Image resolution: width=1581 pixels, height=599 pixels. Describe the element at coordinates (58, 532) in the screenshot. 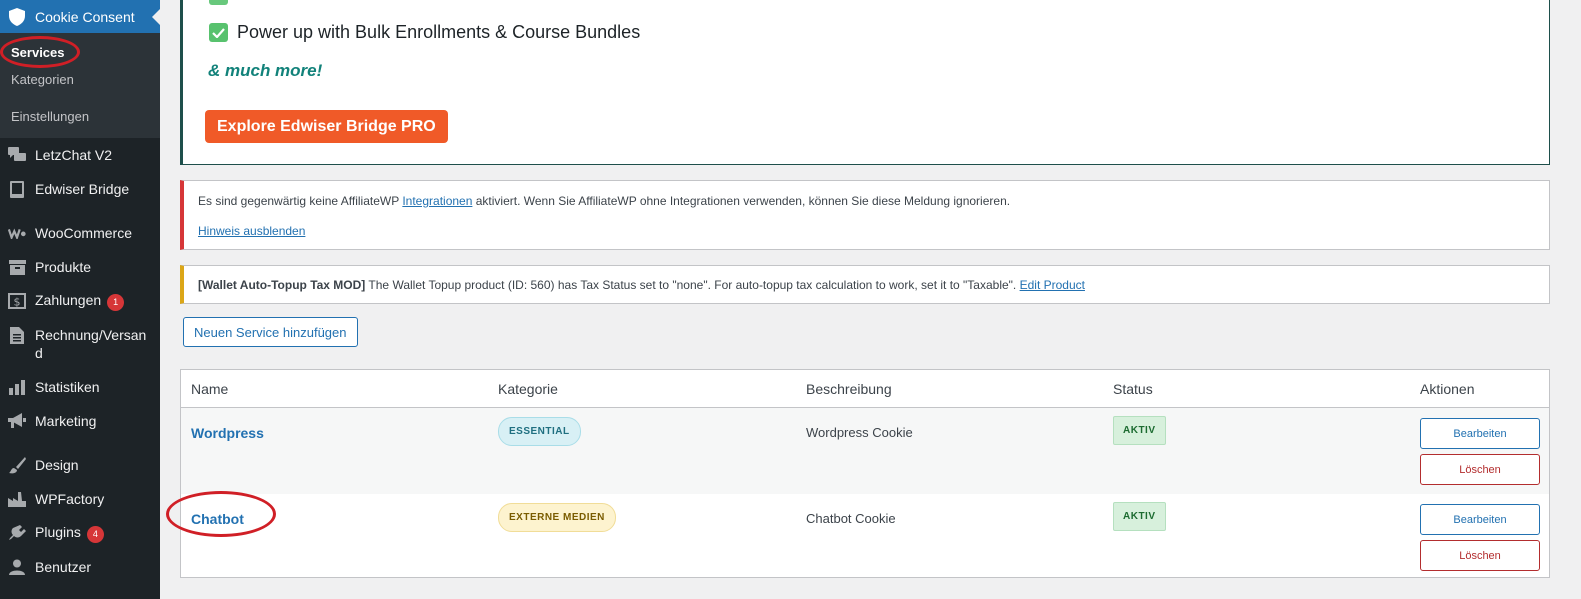

I see `sidebar-item-label: Plugins` at that location.